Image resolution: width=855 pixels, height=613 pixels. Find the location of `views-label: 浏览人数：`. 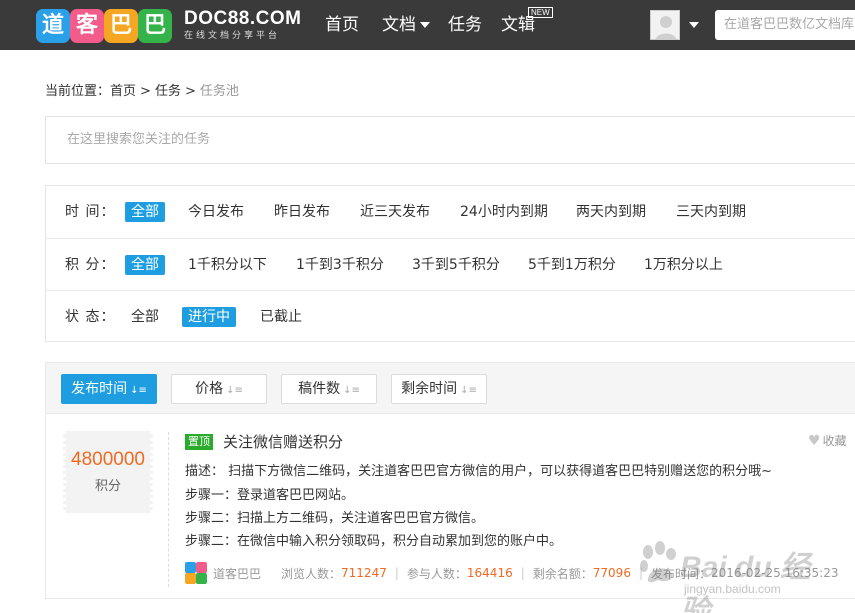

views-label: 浏览人数： is located at coordinates (311, 573).